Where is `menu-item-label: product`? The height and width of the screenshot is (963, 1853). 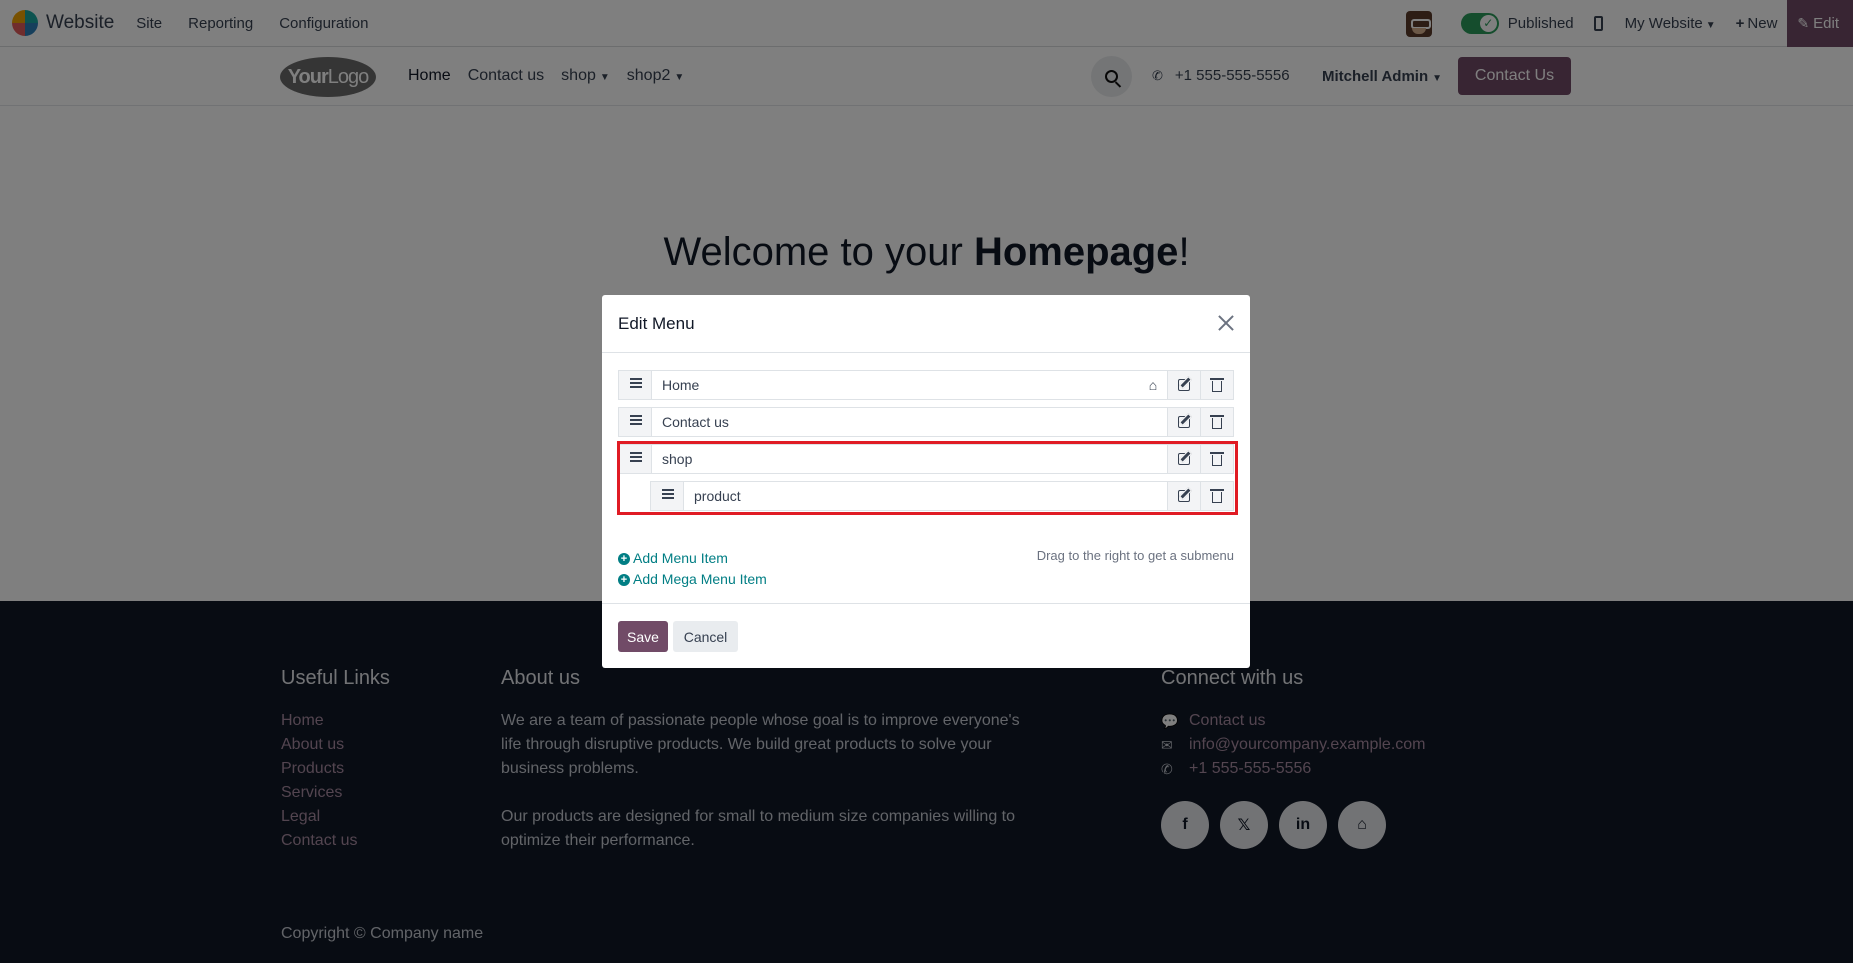
menu-item-label: product is located at coordinates (717, 496).